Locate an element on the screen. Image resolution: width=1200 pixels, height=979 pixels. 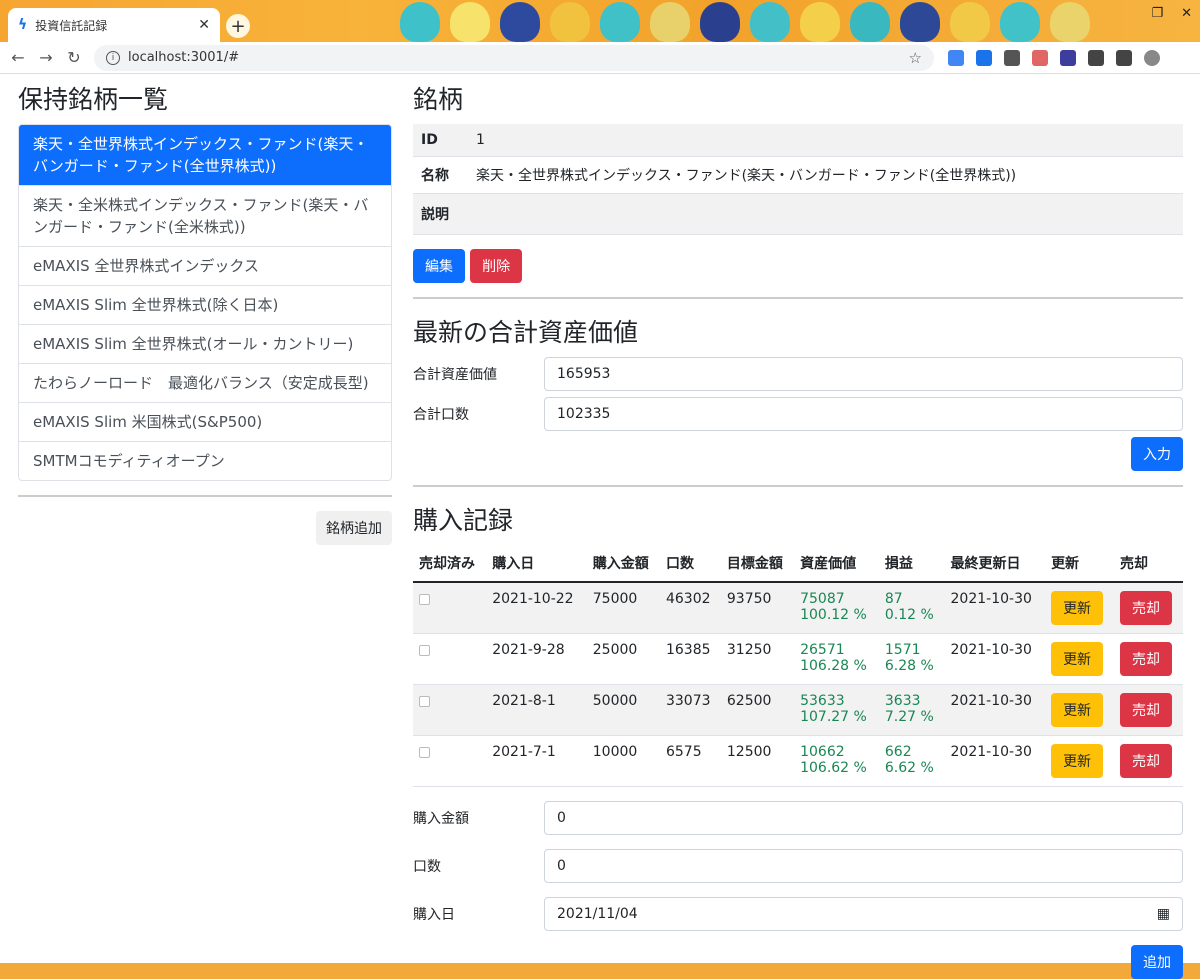
list-item: eMAXIS Slim 全世界株式(除く日本) is located at coordinates (205, 305).